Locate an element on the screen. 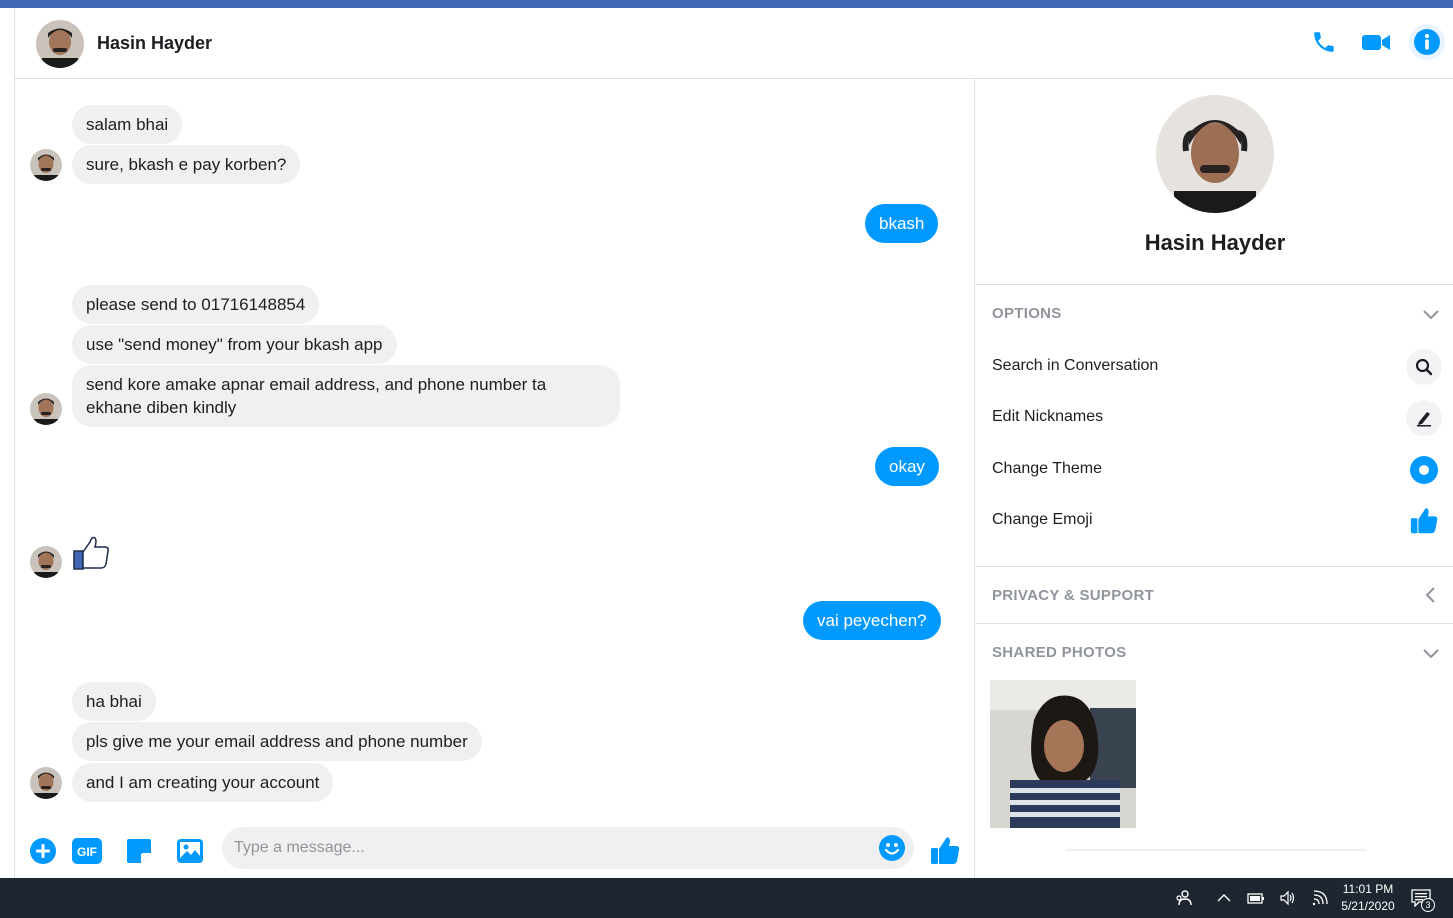 The image size is (1453, 918). privacy-section-title: PRIVACY & SUPPORT is located at coordinates (1073, 595).